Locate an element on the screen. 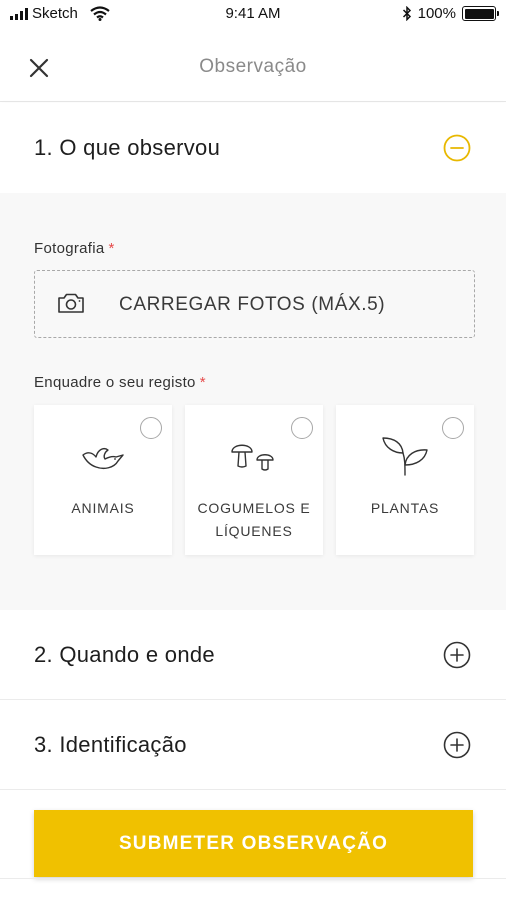 The image size is (506, 900). battery-fill is located at coordinates (479, 13).